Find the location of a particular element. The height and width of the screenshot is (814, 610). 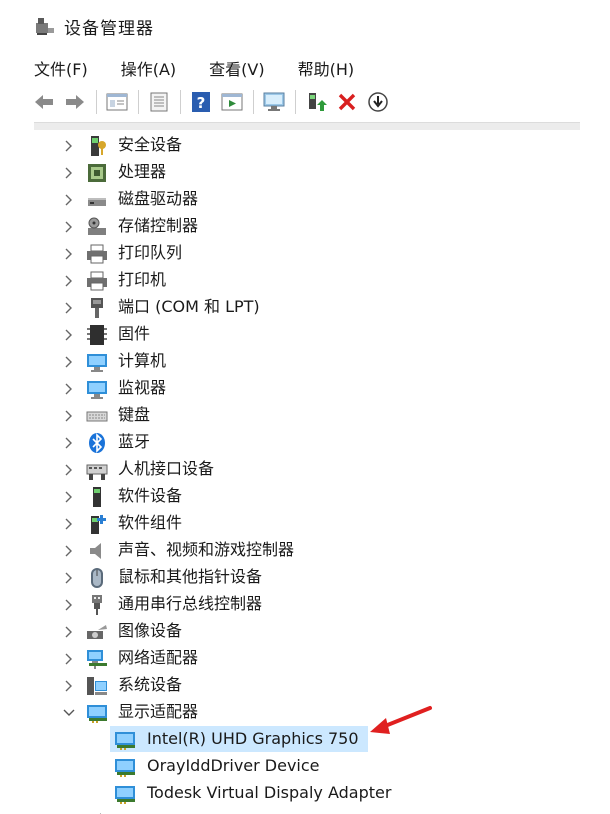

tree-node-label: 显示适配器 is located at coordinates (158, 711).